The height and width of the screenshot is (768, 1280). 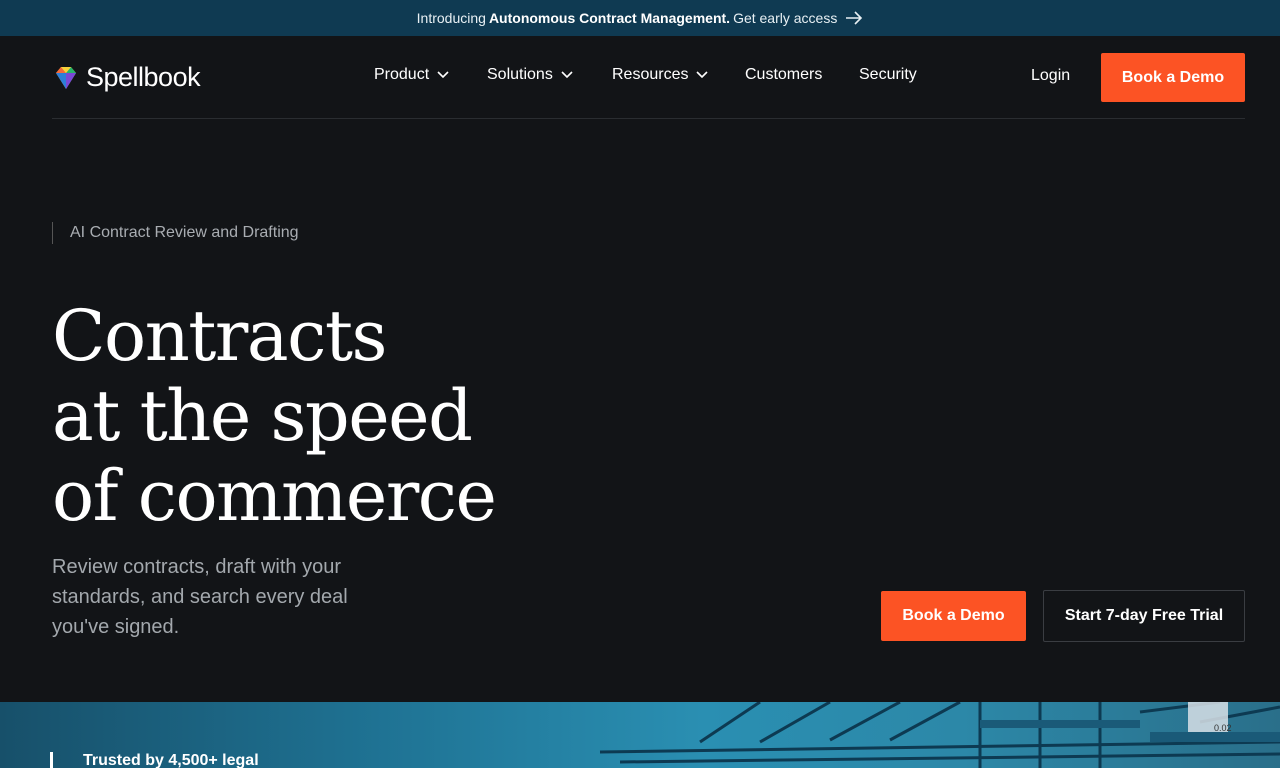 What do you see at coordinates (66, 77) in the screenshot?
I see `gem-icon` at bounding box center [66, 77].